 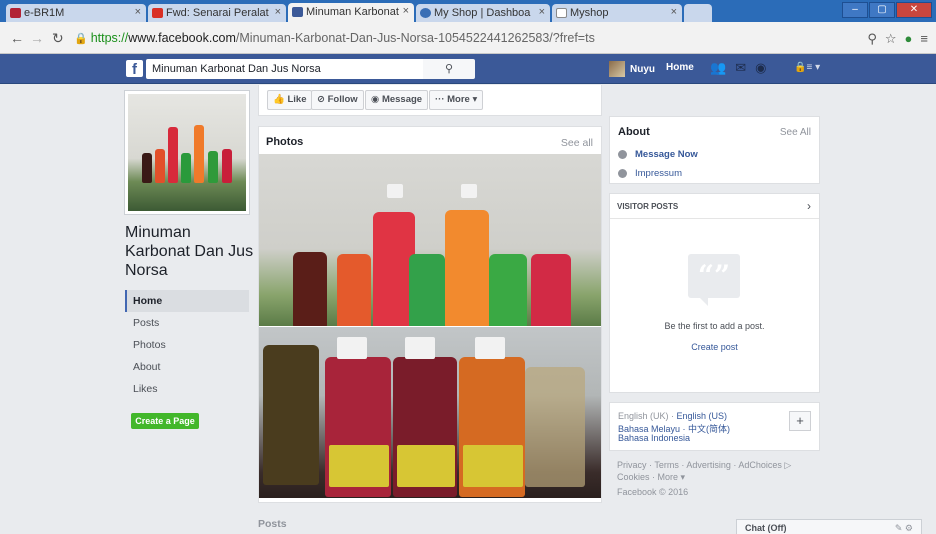 I want to click on impressum-link: Impressum, so click(x=650, y=173).